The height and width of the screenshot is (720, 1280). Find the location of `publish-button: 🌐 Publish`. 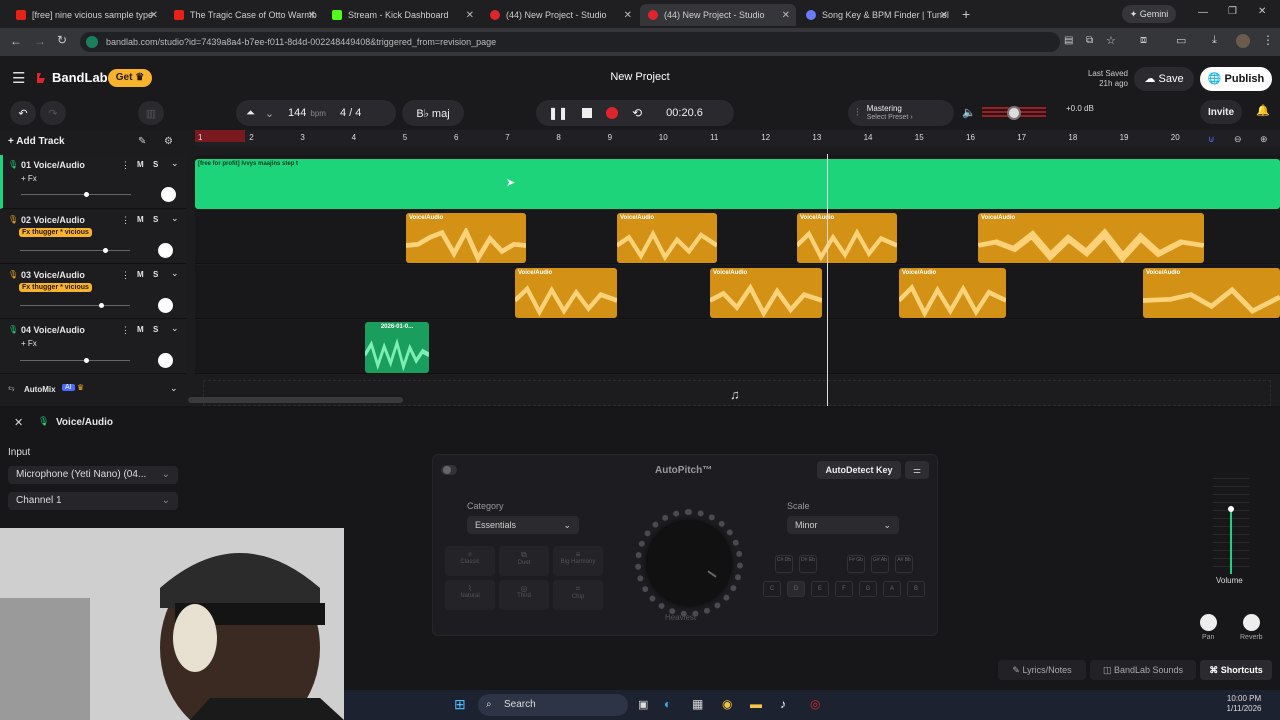

publish-button: 🌐 Publish is located at coordinates (1236, 79).